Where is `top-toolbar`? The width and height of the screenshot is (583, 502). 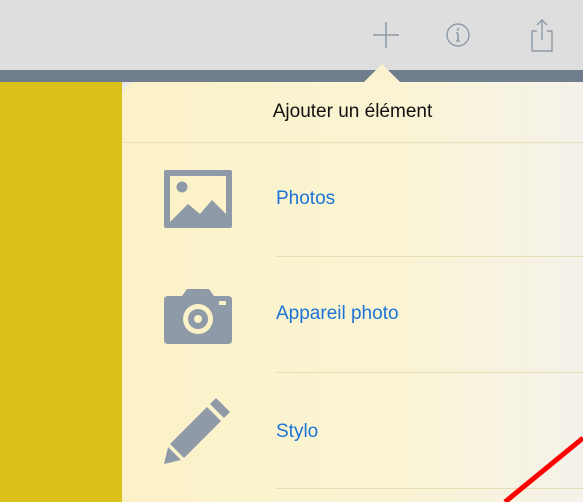
top-toolbar is located at coordinates (291, 35).